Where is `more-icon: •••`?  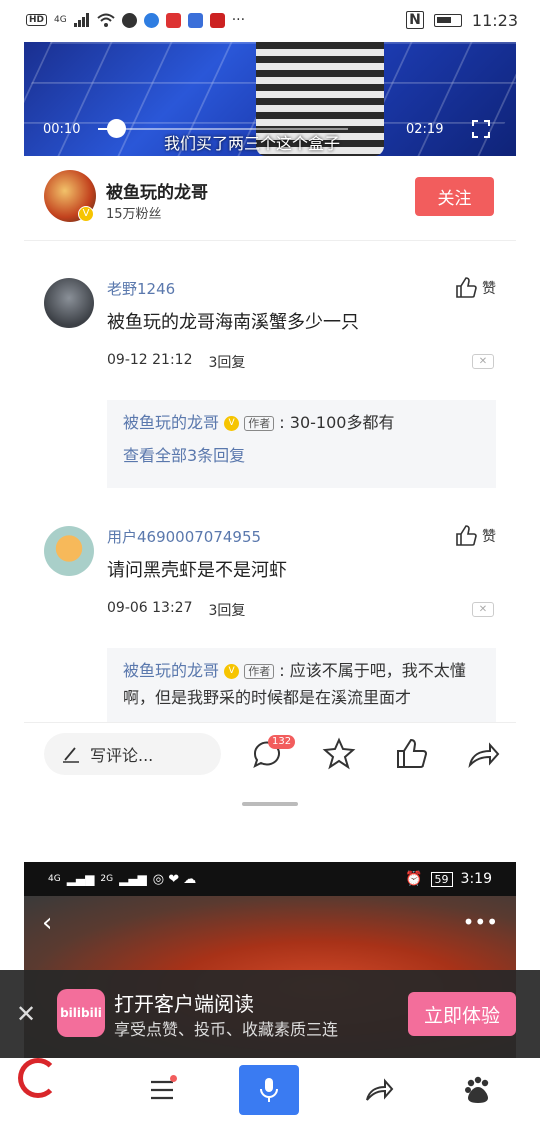 more-icon: ••• is located at coordinates (480, 922).